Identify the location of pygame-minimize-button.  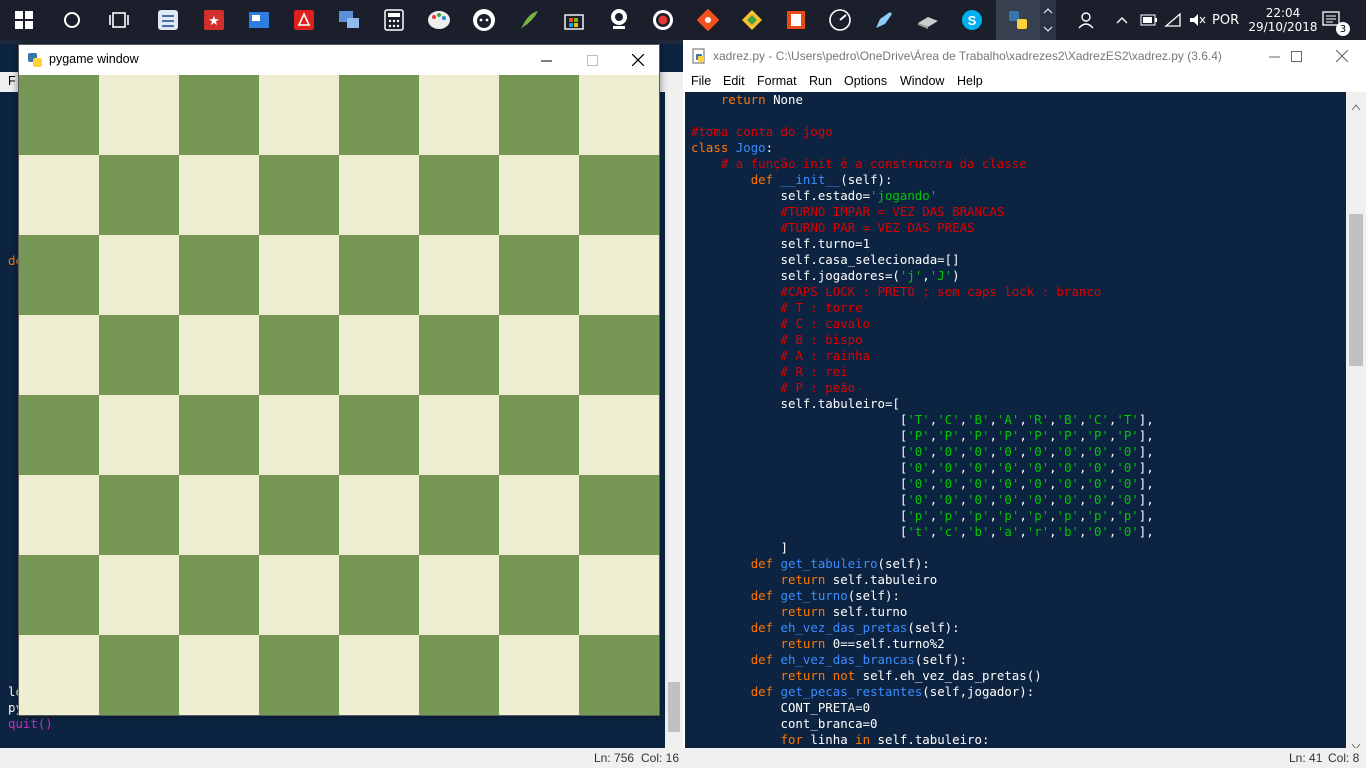
(546, 60).